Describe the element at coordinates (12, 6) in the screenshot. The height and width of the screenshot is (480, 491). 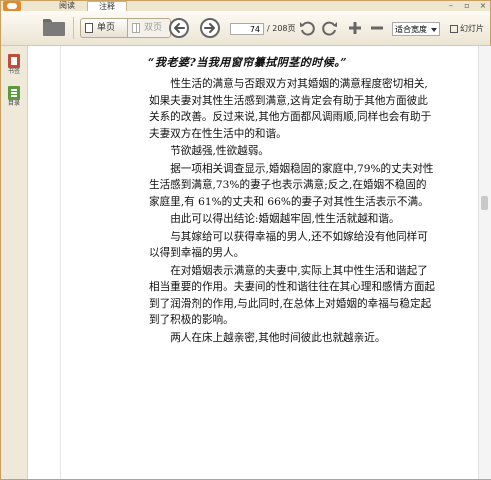
I see `app-logo-icon` at that location.